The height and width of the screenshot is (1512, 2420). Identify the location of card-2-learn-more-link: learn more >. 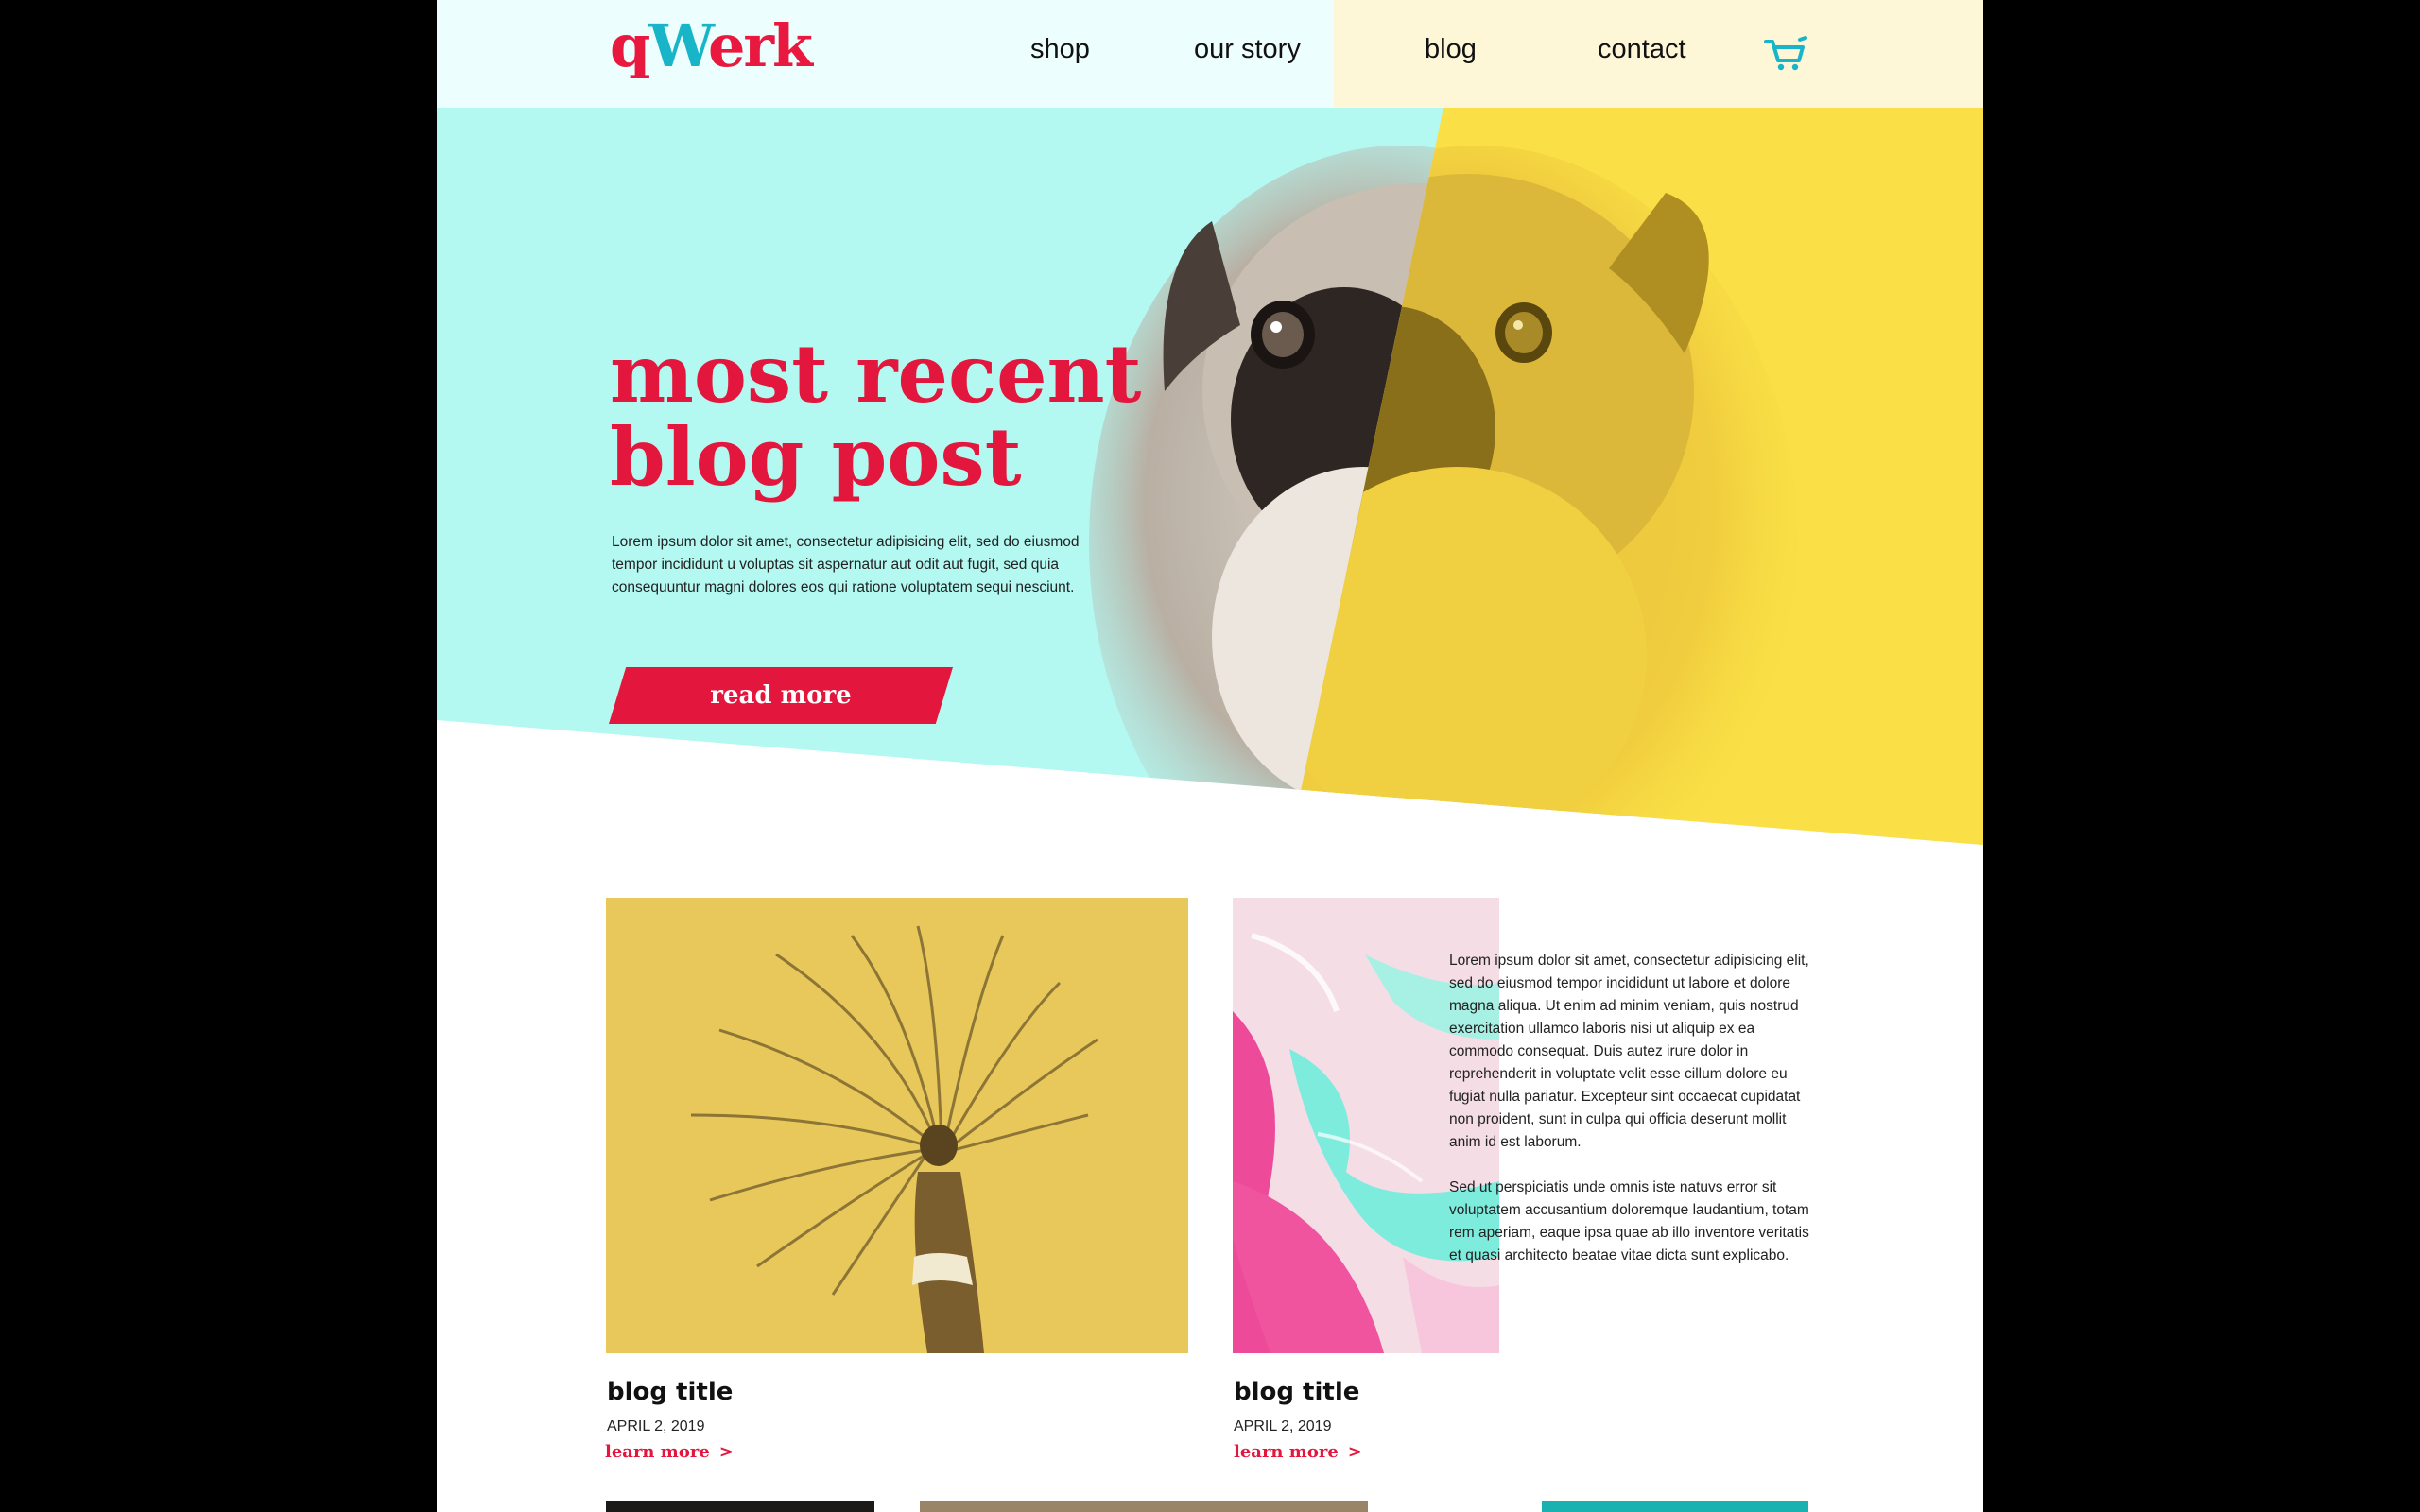
(1298, 1452).